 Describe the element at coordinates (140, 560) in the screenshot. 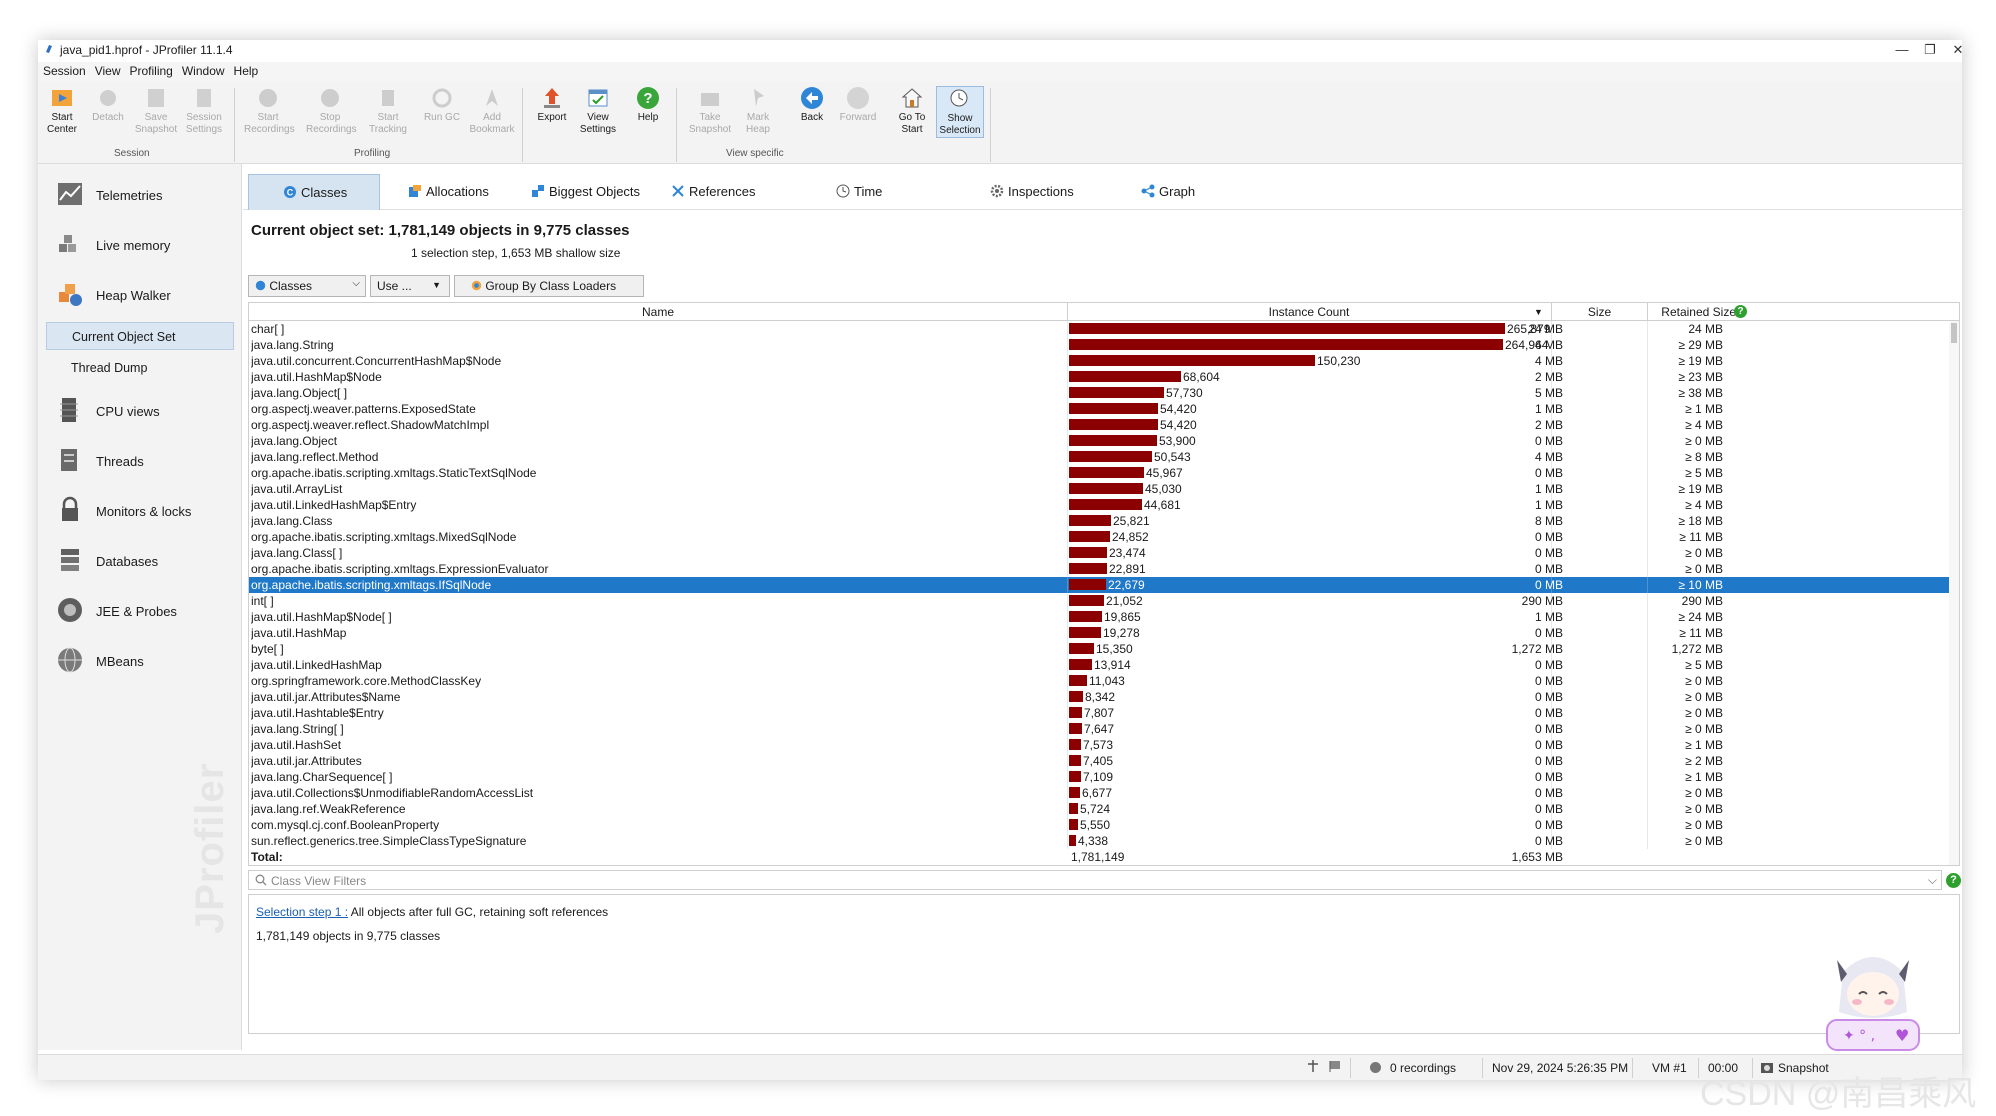

I see `sidebar-item-databases: Databases` at that location.